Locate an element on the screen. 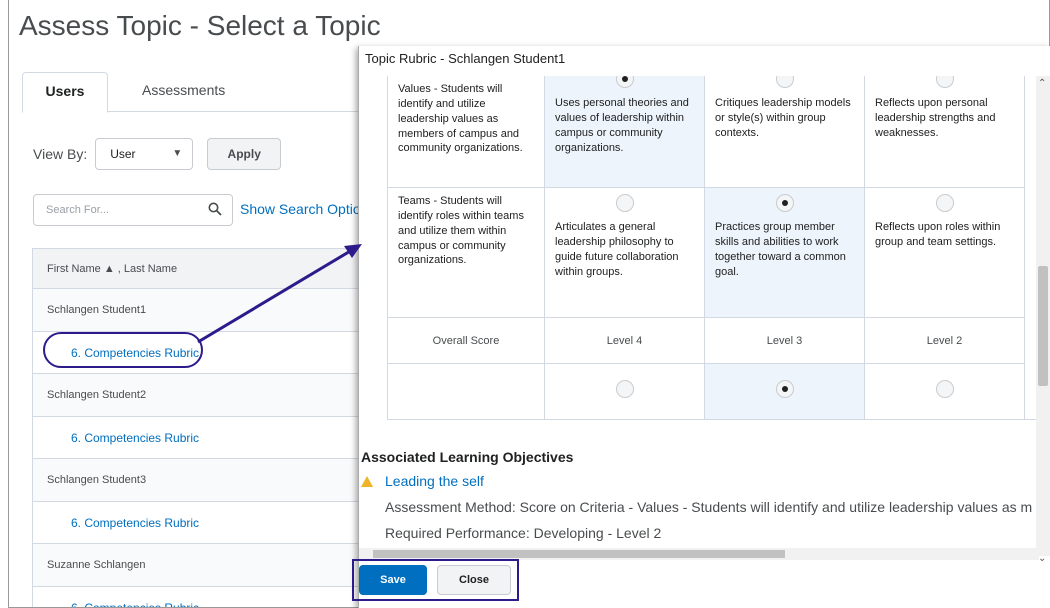  annotation-arrow is located at coordinates (279, 294).